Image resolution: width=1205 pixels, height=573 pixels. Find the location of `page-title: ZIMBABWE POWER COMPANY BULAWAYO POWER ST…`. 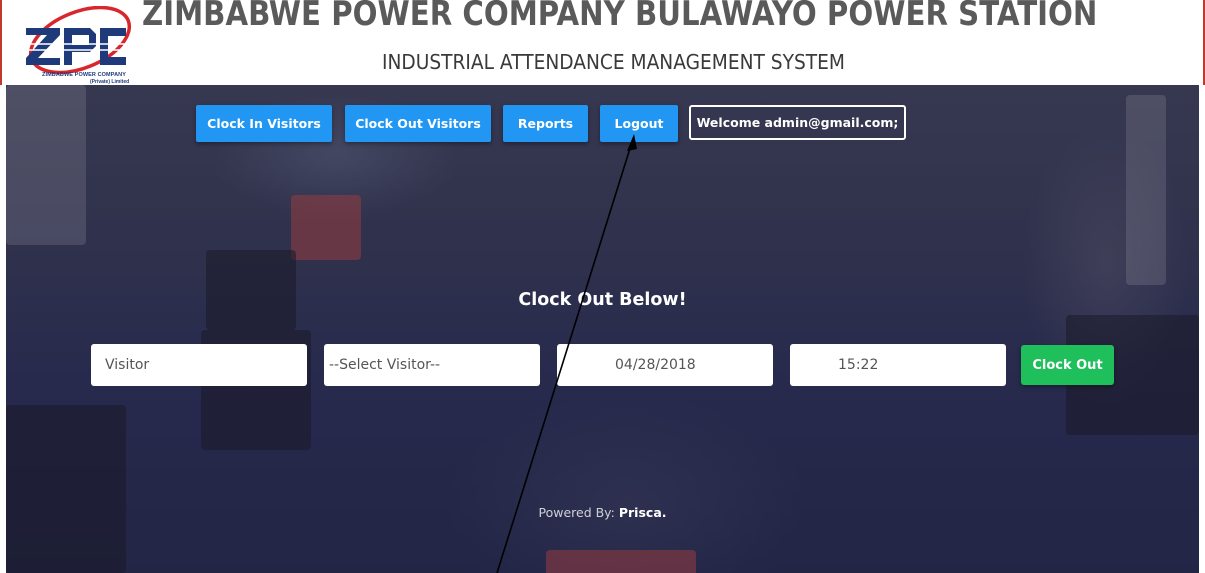

page-title: ZIMBABWE POWER COMPANY BULAWAYO POWER ST… is located at coordinates (620, 17).